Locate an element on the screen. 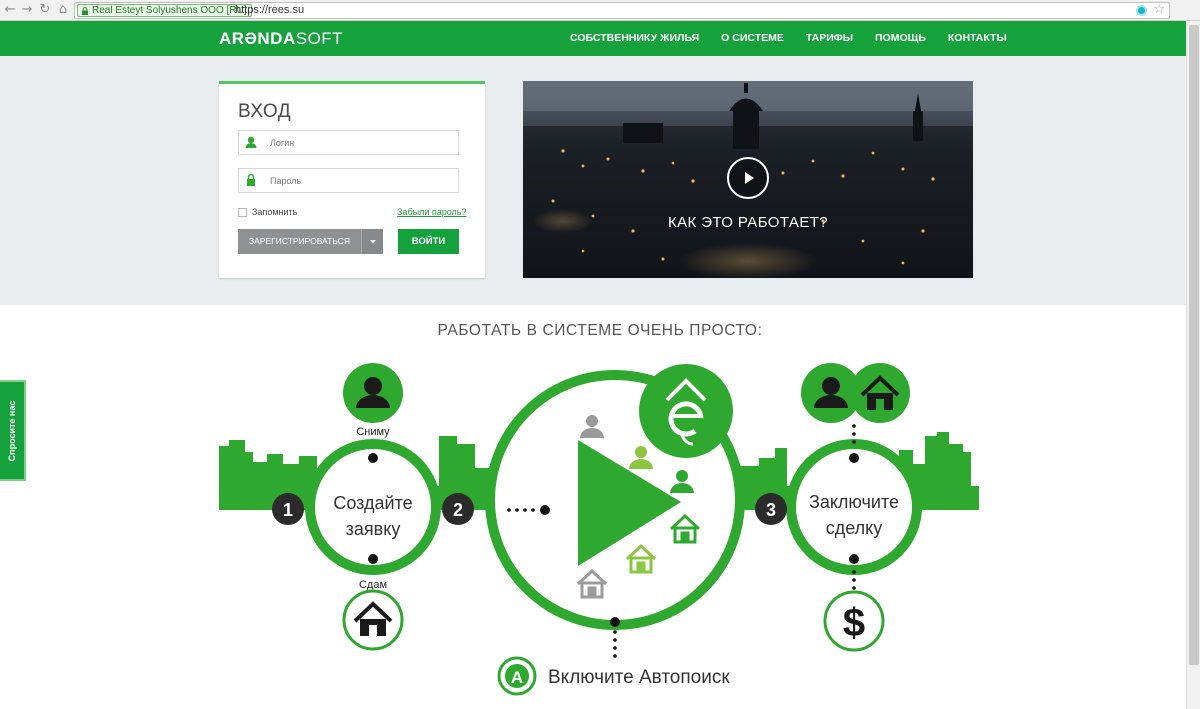  brand-badge is located at coordinates (686, 411).